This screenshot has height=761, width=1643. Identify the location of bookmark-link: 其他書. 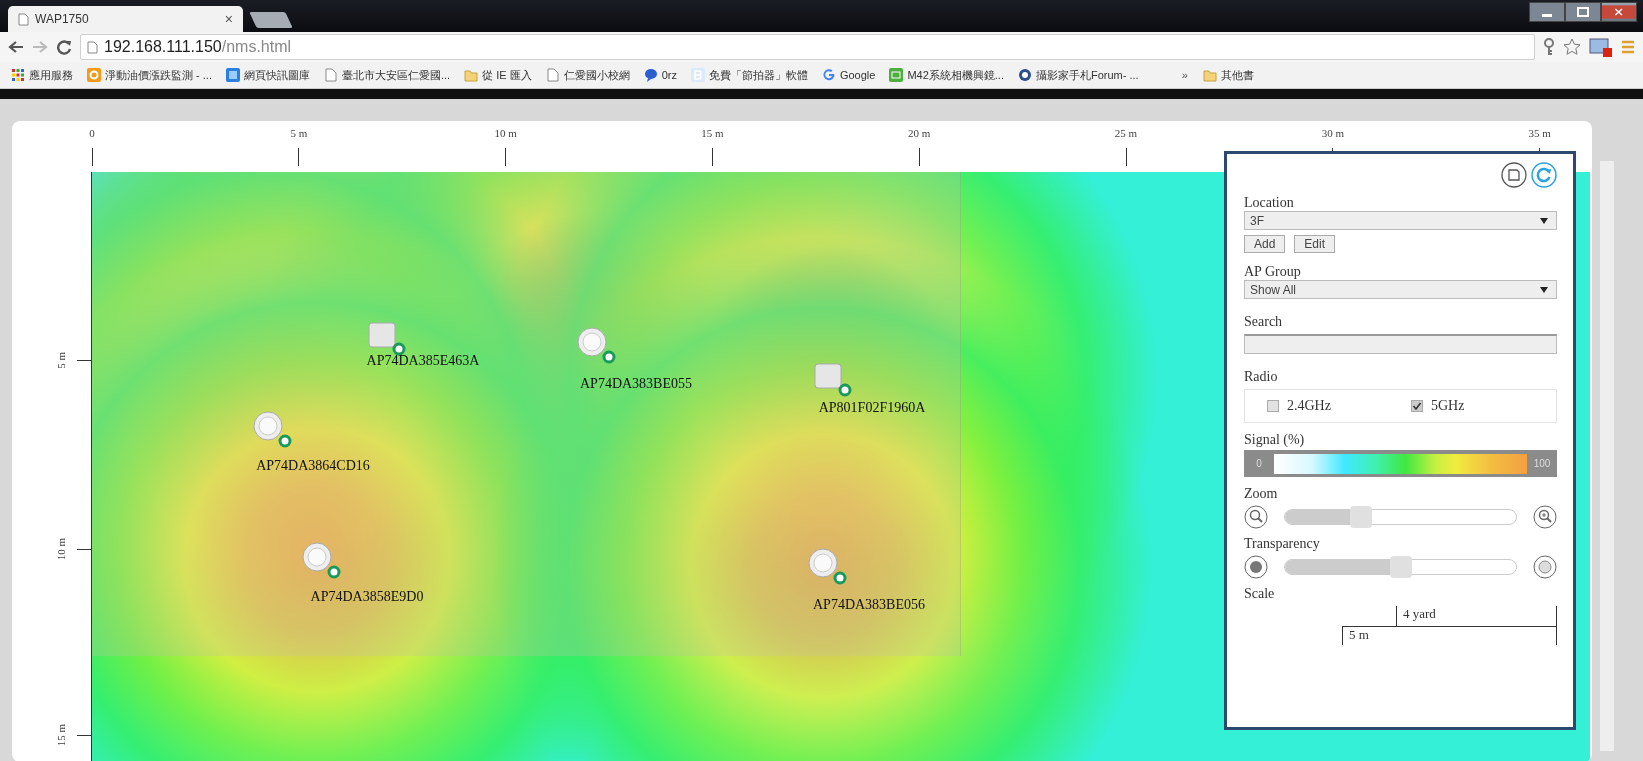
(1228, 75).